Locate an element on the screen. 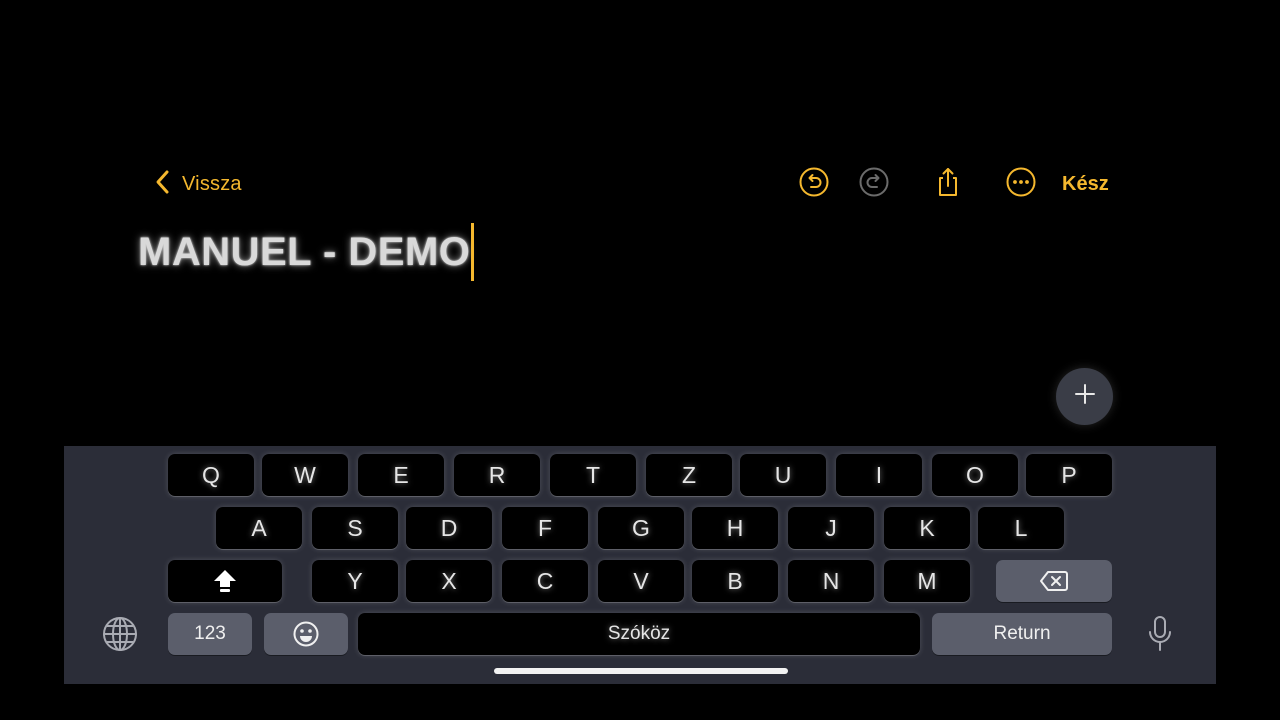 Image resolution: width=1280 pixels, height=720 pixels. redo-button is located at coordinates (874, 184).